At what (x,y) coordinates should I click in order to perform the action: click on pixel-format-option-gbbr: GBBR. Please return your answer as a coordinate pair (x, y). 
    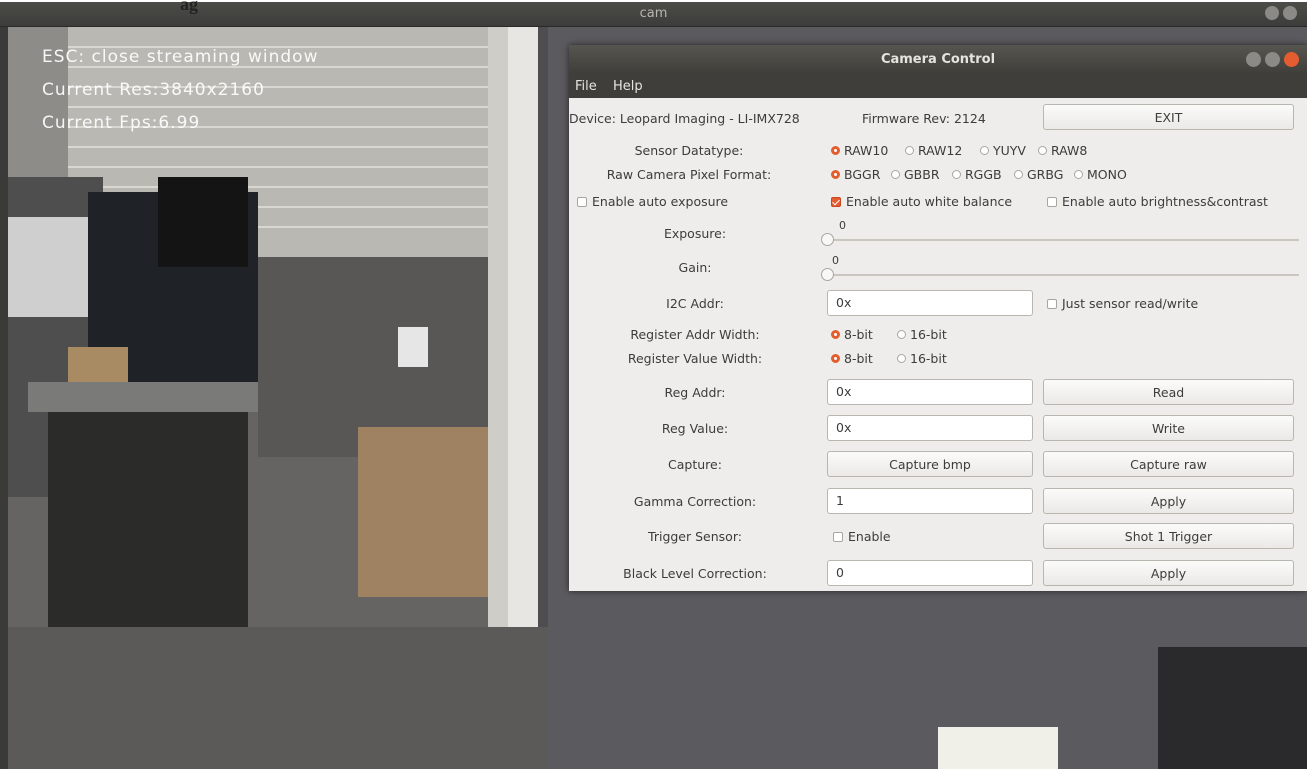
    Looking at the image, I should click on (915, 174).